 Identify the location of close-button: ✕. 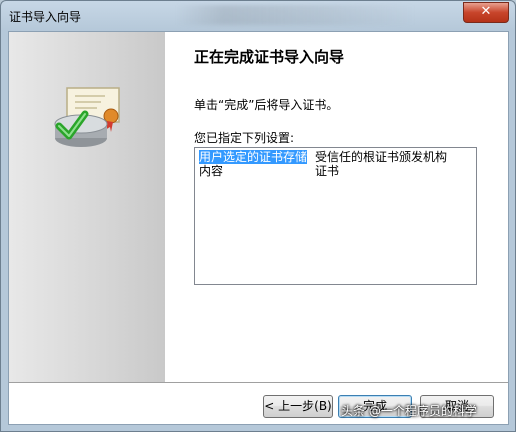
(486, 12).